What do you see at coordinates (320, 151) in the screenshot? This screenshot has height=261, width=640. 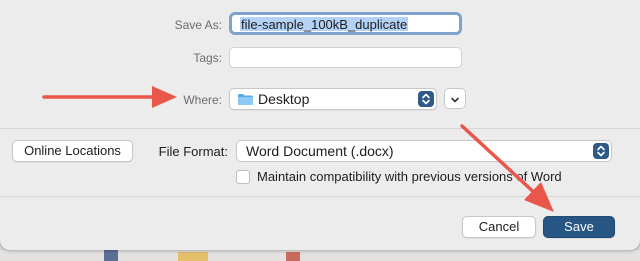 I see `file-format-value: Word Document (.docx)` at bounding box center [320, 151].